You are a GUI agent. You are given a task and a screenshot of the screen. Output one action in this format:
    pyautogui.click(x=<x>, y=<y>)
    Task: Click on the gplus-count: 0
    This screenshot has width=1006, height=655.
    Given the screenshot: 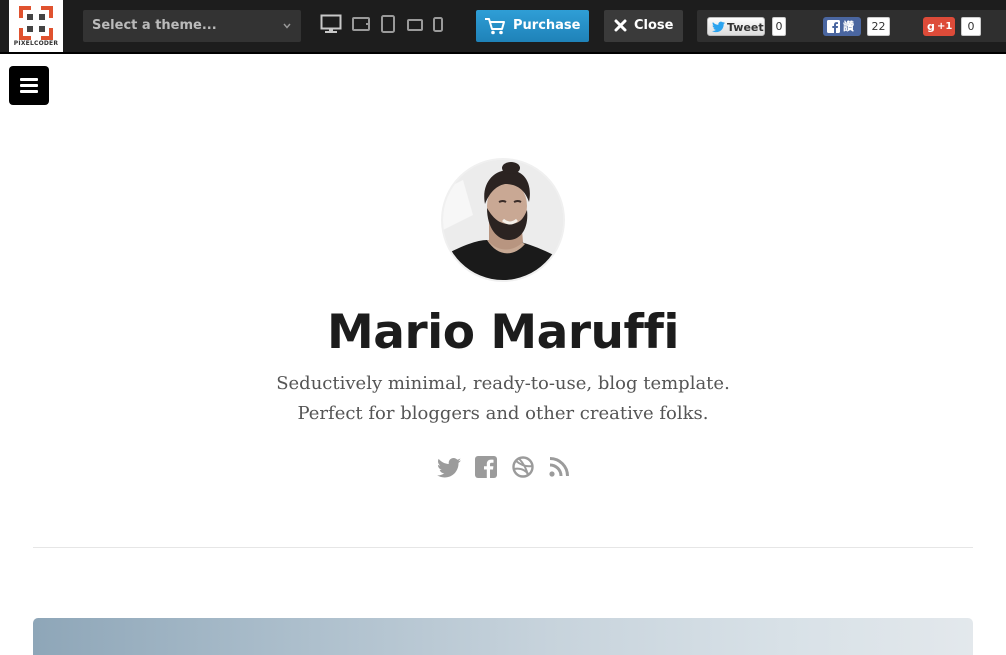 What is the action you would take?
    pyautogui.click(x=971, y=26)
    